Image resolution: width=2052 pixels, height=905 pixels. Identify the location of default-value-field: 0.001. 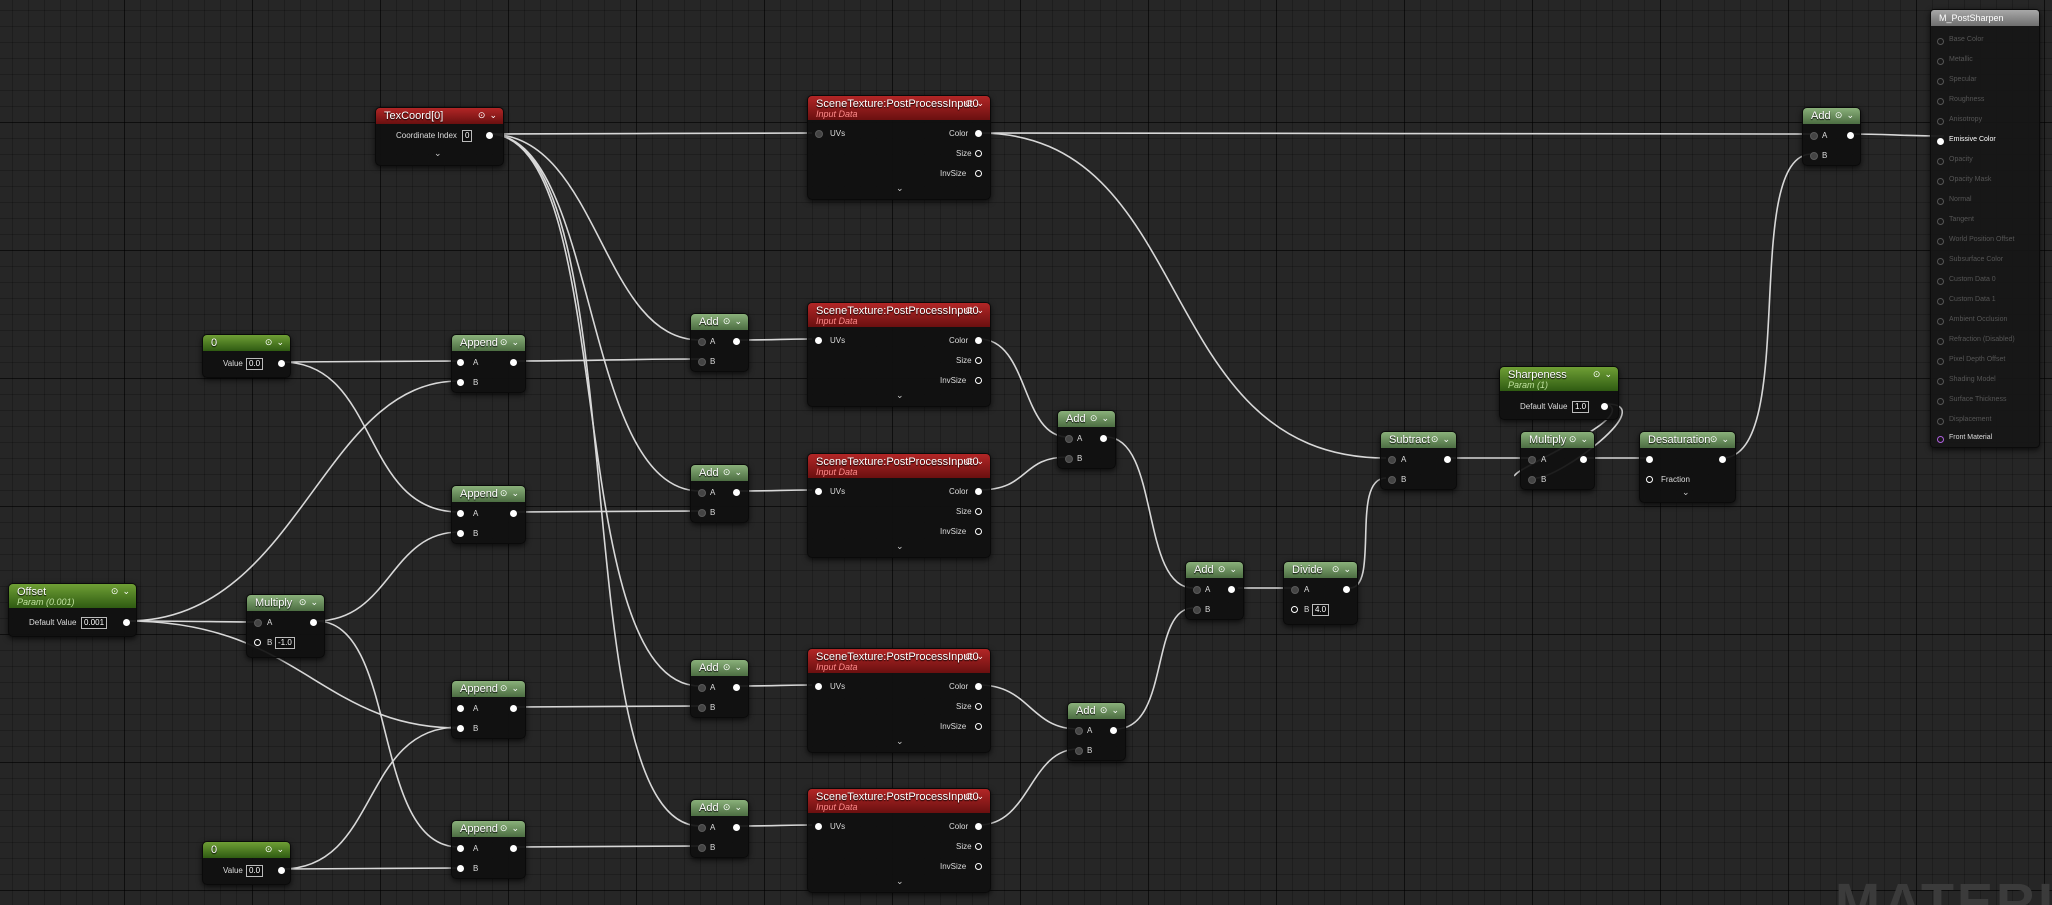
(94, 623).